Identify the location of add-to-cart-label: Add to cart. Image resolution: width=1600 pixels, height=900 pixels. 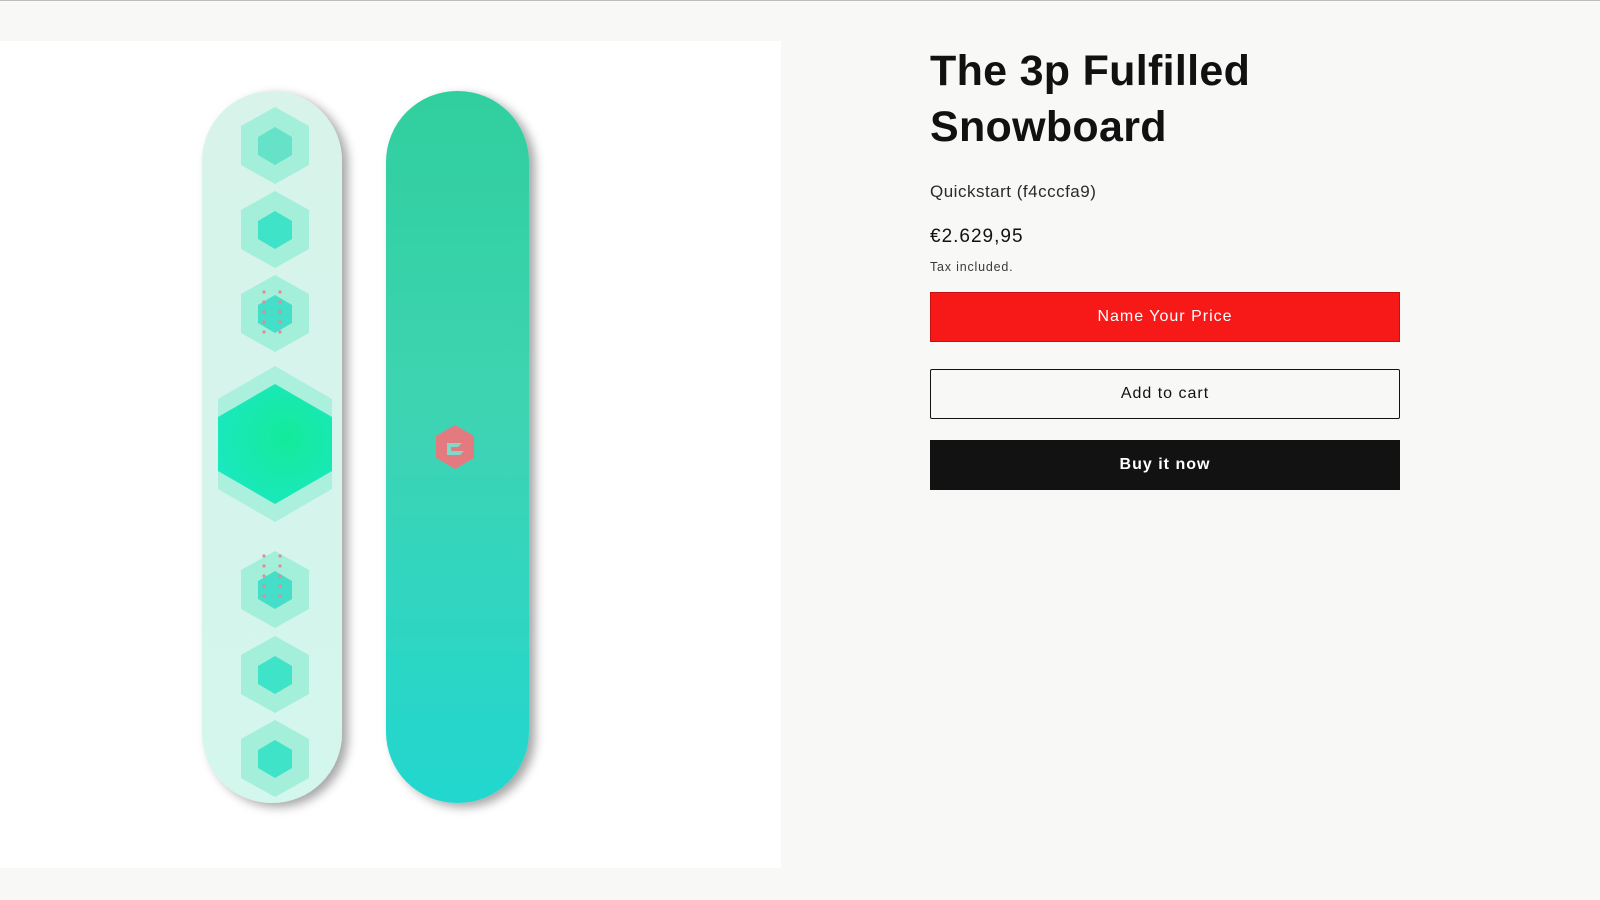
(1165, 393).